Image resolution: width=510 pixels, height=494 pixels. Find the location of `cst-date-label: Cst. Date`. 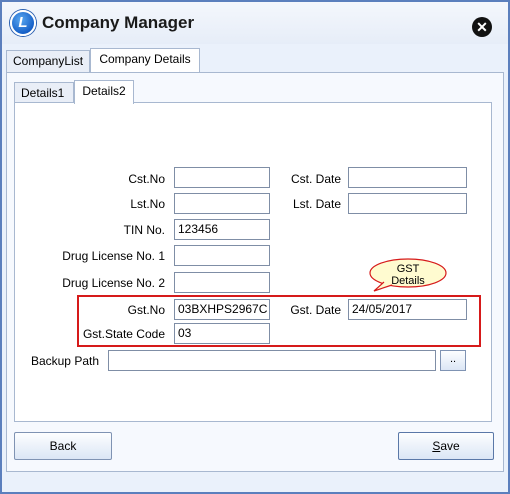

cst-date-label: Cst. Date is located at coordinates (315, 179).